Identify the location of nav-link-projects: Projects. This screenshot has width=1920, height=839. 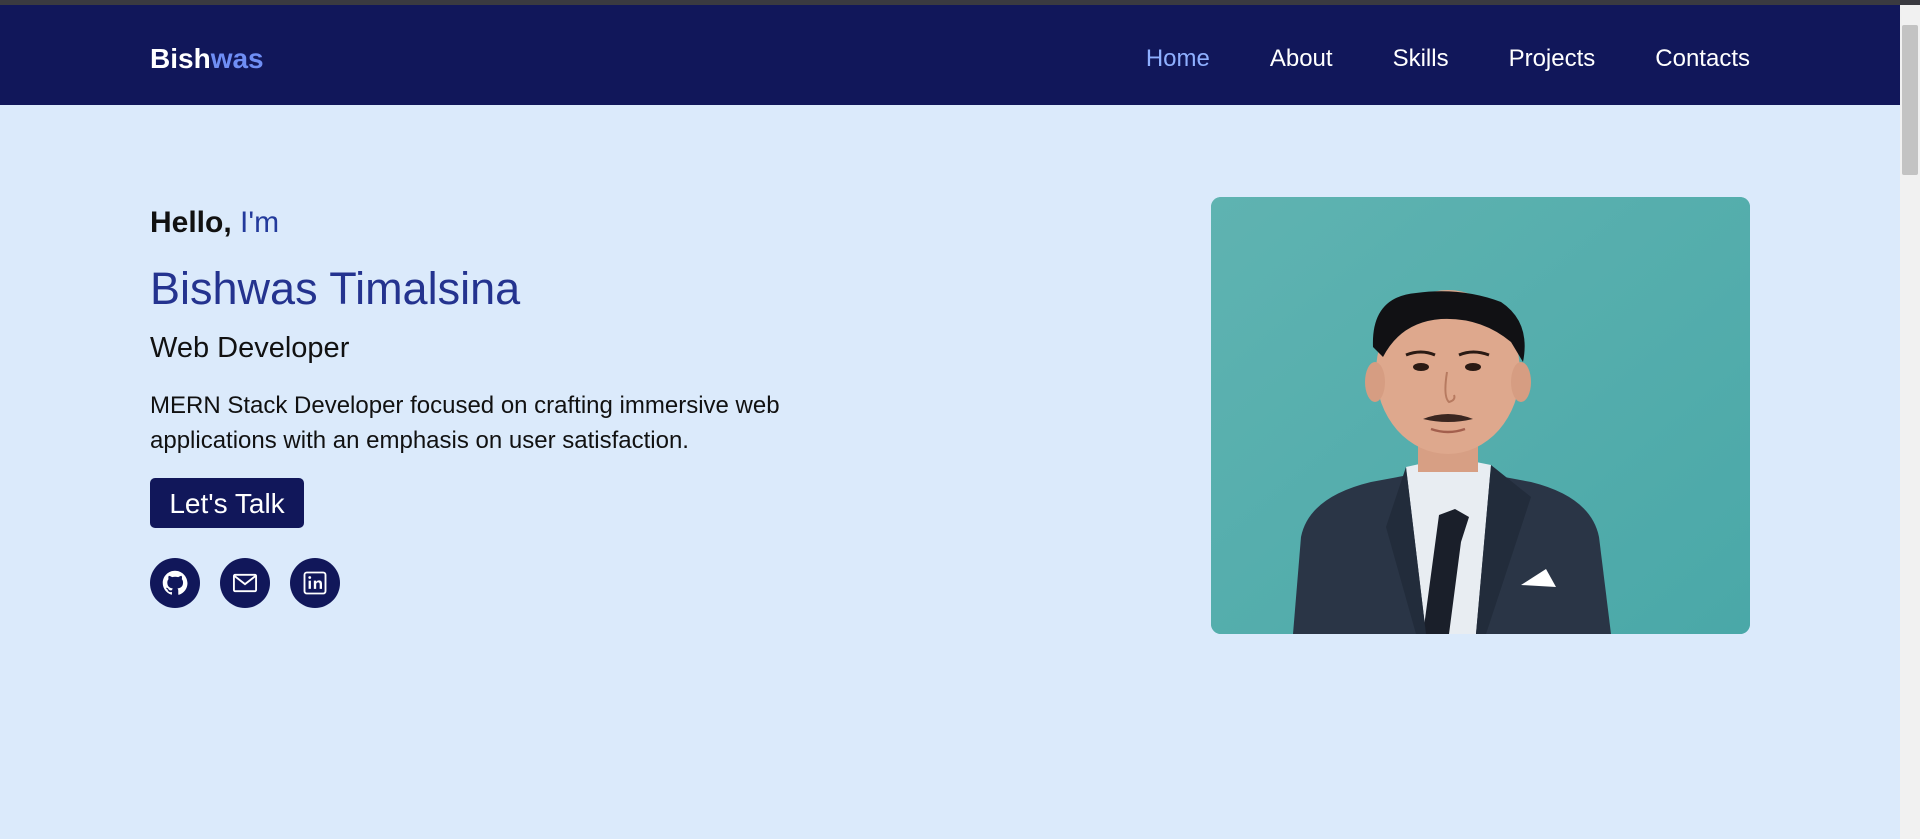
(1552, 59).